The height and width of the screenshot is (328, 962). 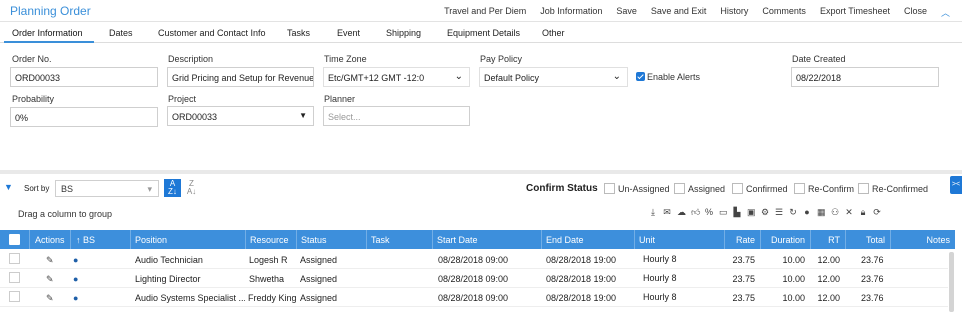 What do you see at coordinates (695, 212) in the screenshot?
I see `thumbs-up-icon: 👍︎` at bounding box center [695, 212].